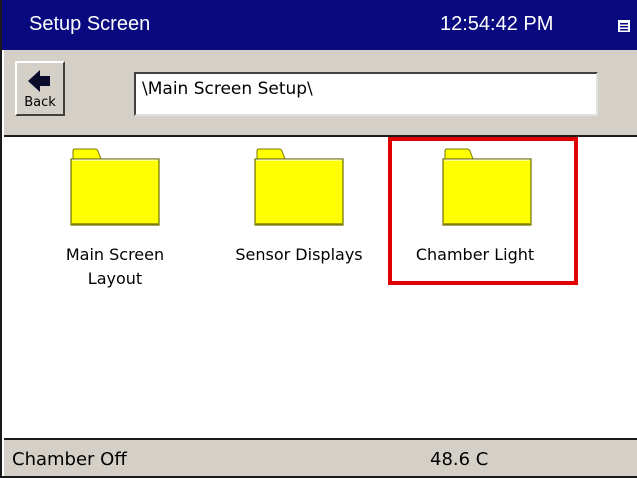 This screenshot has width=637, height=478. I want to click on folder-label-line2: Layout, so click(115, 278).